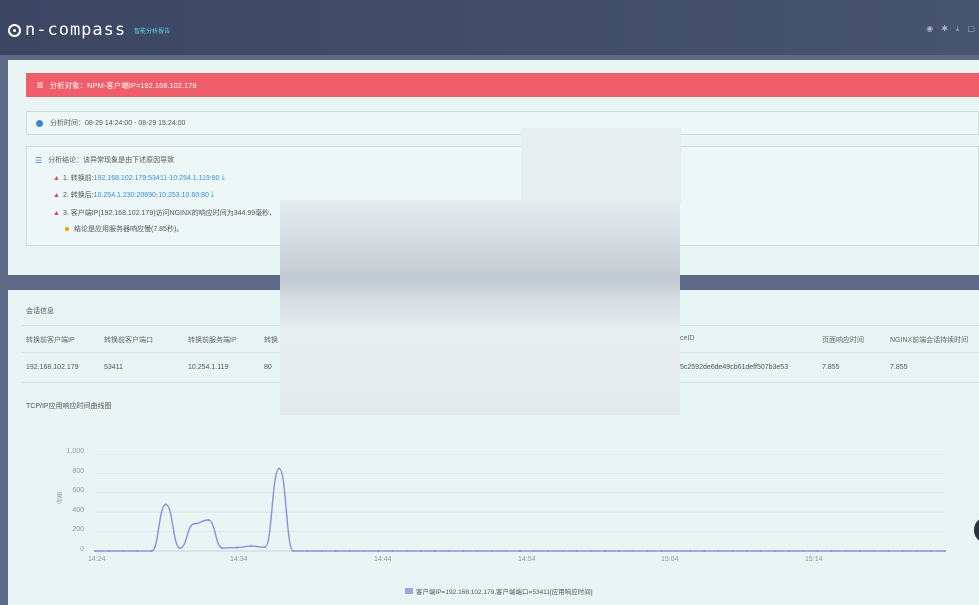 This screenshot has height=605, width=979. I want to click on x-tick-label: 14:44, so click(383, 559).